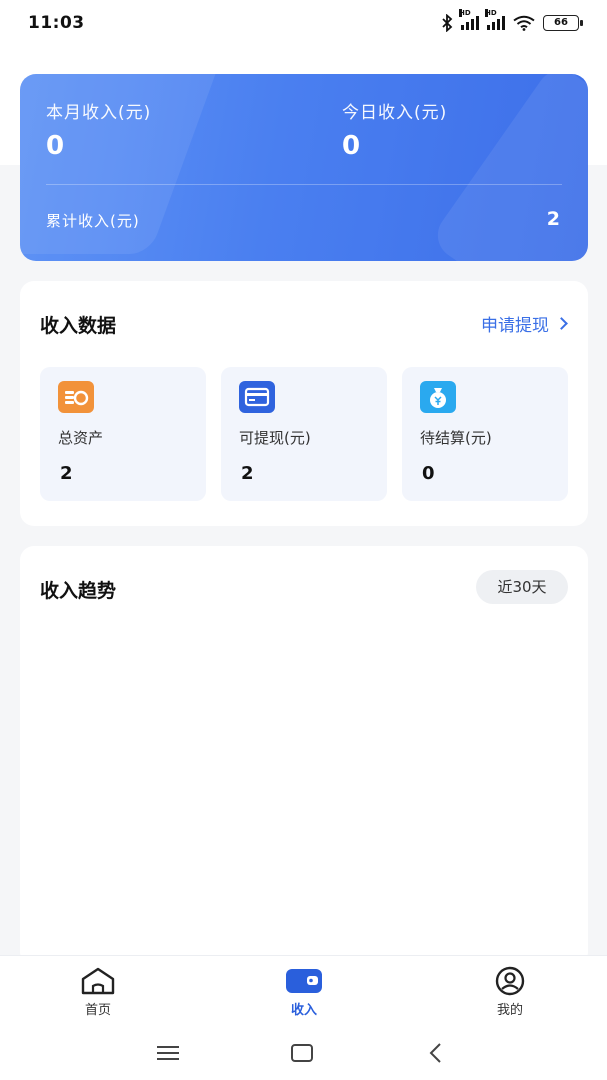 This screenshot has width=607, height=1080. What do you see at coordinates (438, 397) in the screenshot?
I see `money-bag-icon` at bounding box center [438, 397].